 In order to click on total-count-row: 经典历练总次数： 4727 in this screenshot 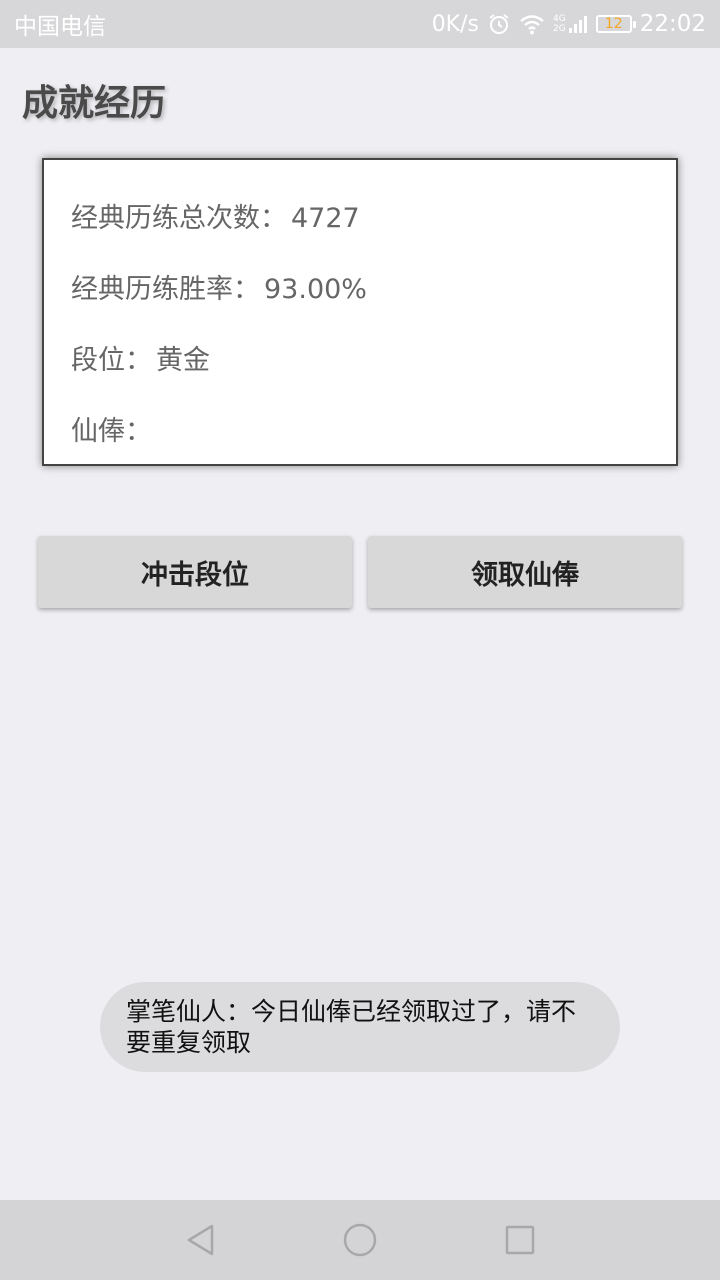, I will do `click(215, 215)`.